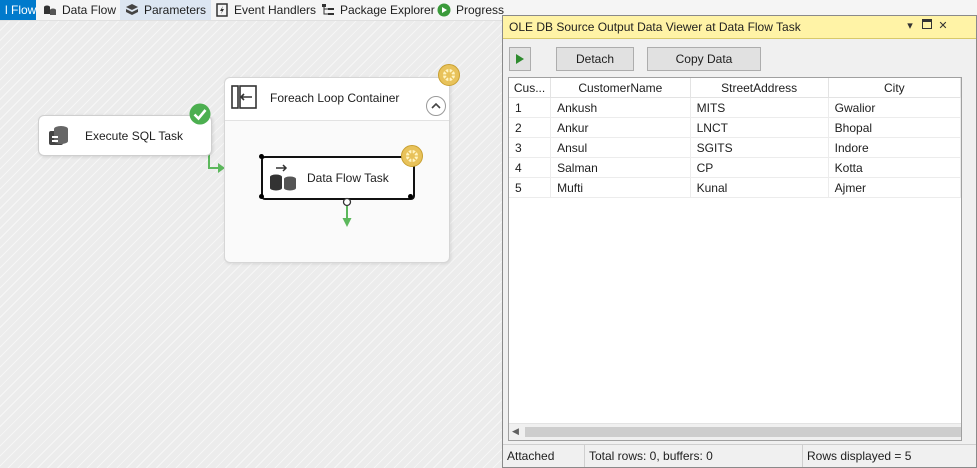 The width and height of the screenshot is (977, 468). What do you see at coordinates (530, 147) in the screenshot?
I see `table-cell: 3` at bounding box center [530, 147].